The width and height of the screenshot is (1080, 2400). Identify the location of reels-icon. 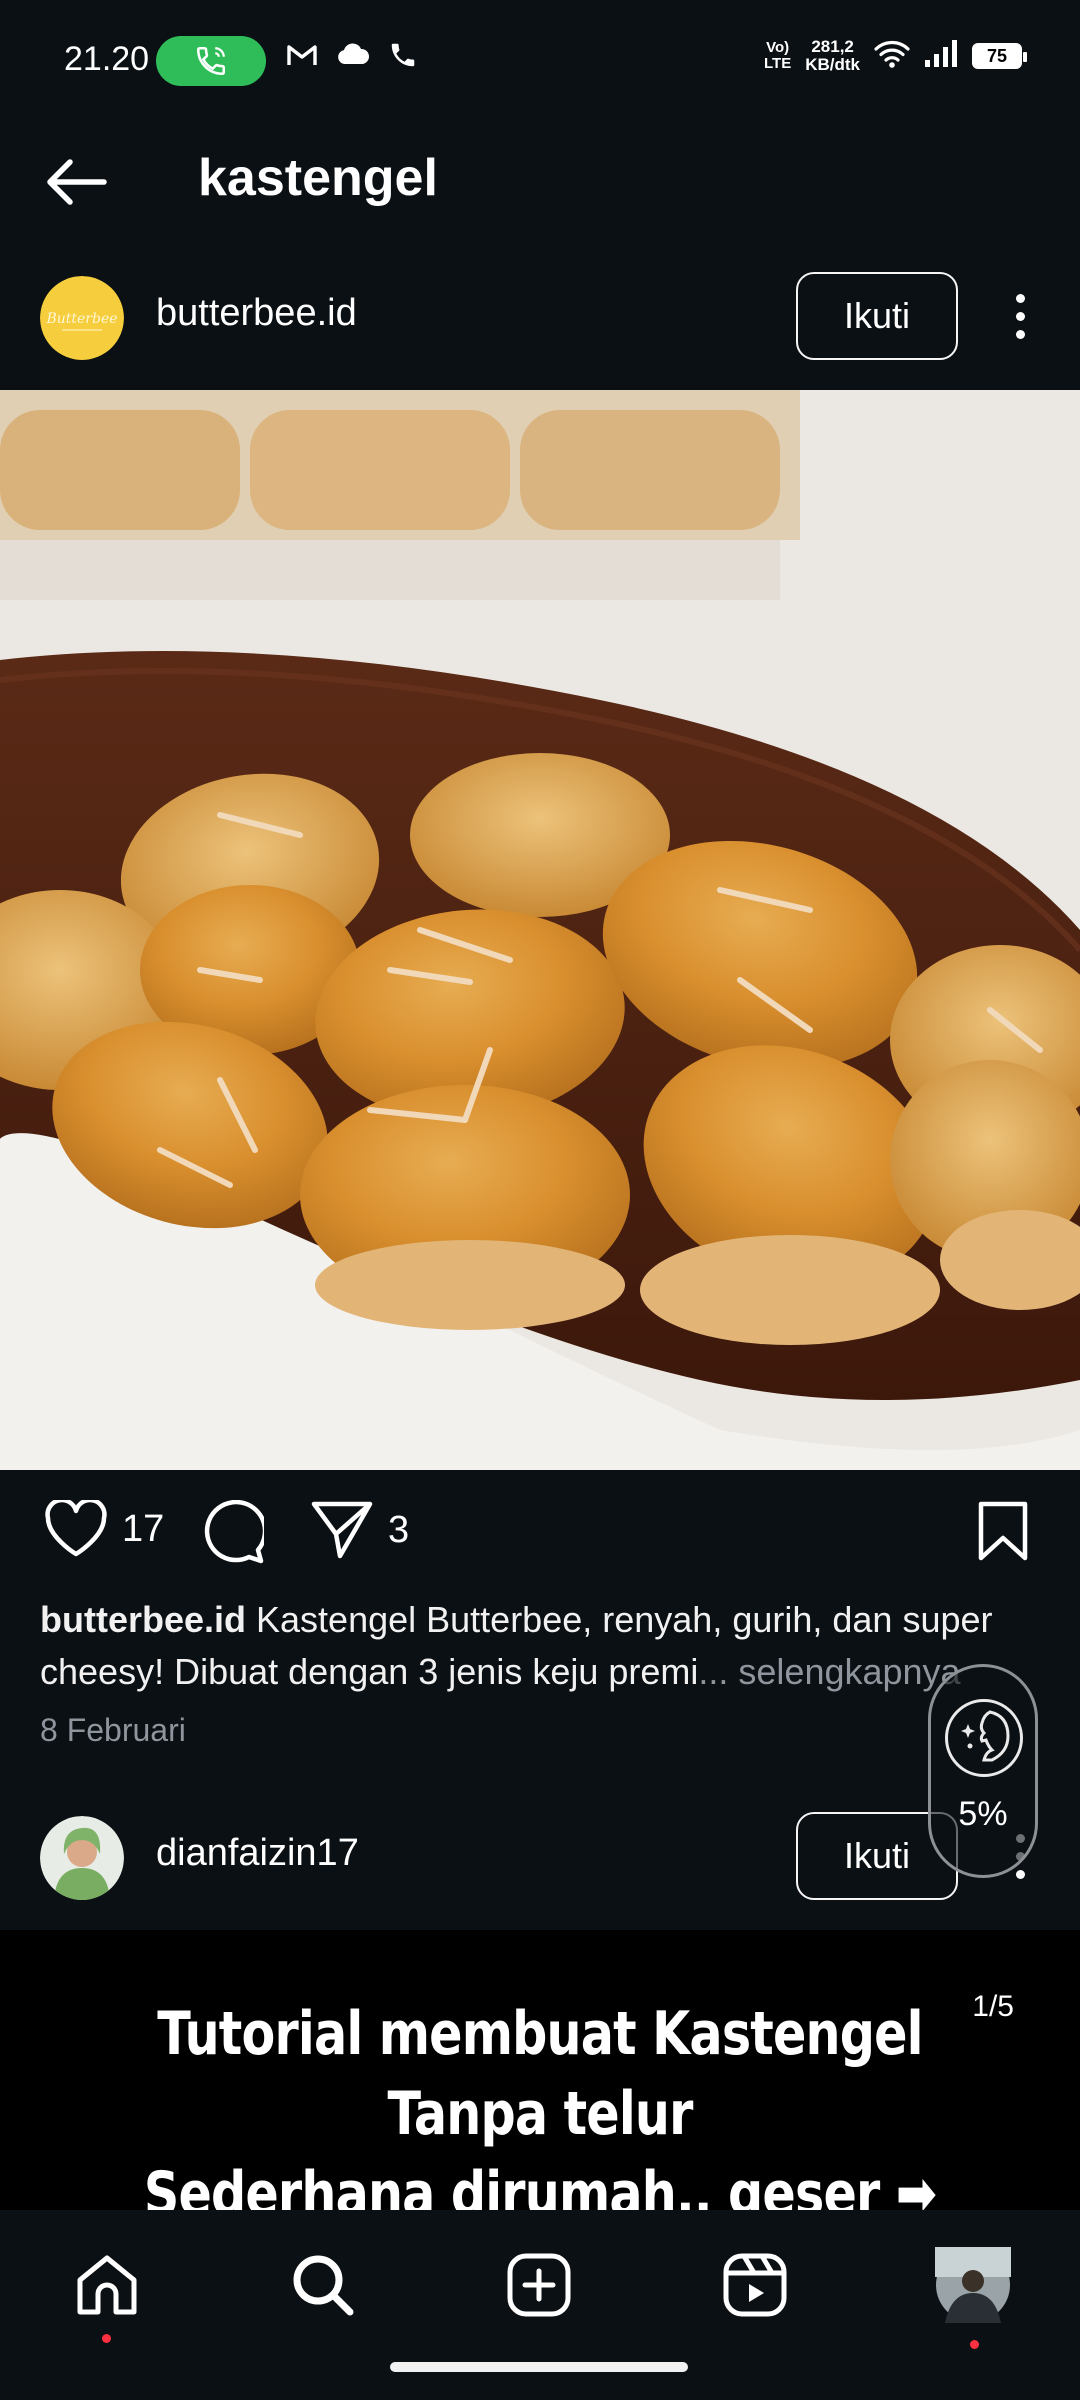
(755, 2285).